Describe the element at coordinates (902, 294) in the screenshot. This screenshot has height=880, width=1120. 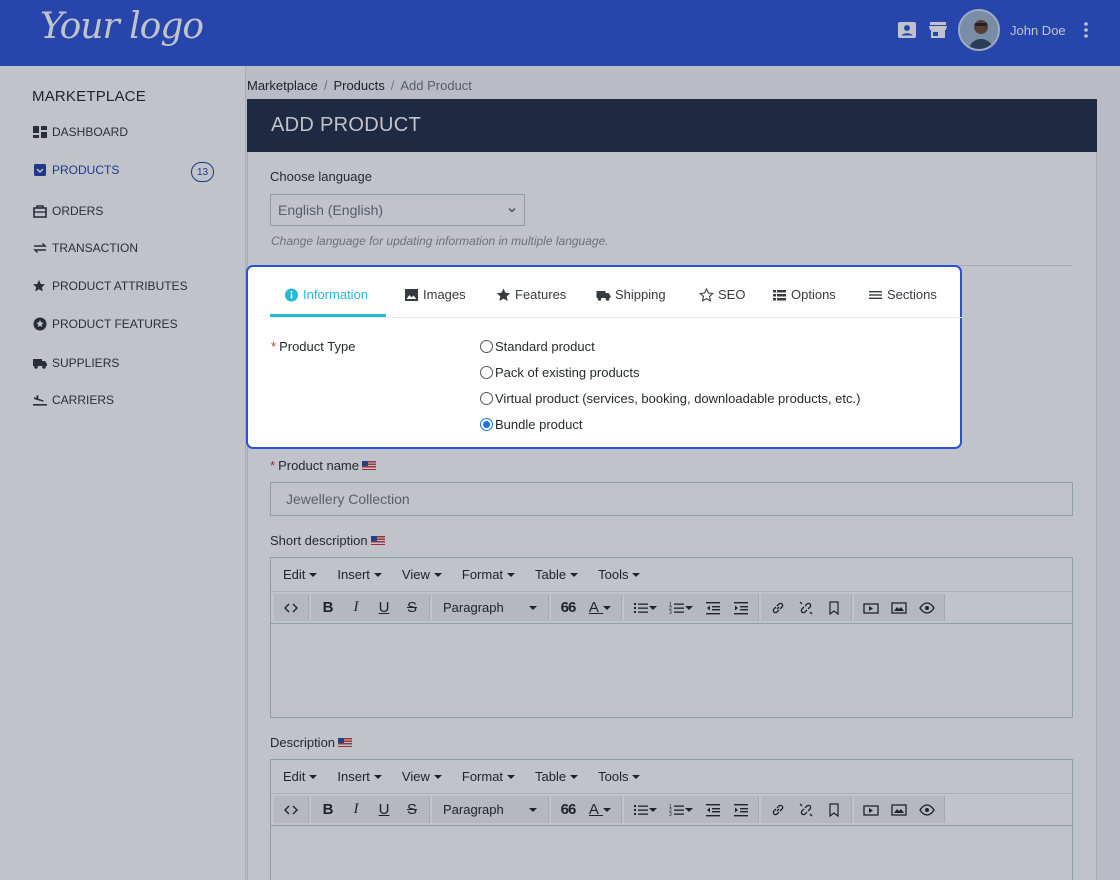
I see `tab-sections: Sections` at that location.